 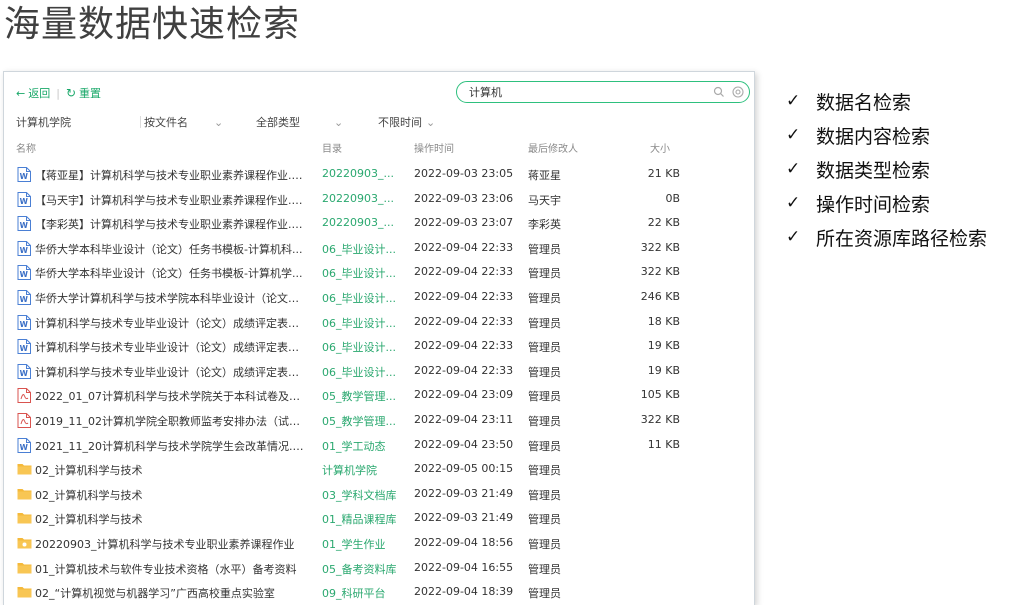 What do you see at coordinates (886, 101) in the screenshot?
I see `feature-item: ✓ 数据名检索` at bounding box center [886, 101].